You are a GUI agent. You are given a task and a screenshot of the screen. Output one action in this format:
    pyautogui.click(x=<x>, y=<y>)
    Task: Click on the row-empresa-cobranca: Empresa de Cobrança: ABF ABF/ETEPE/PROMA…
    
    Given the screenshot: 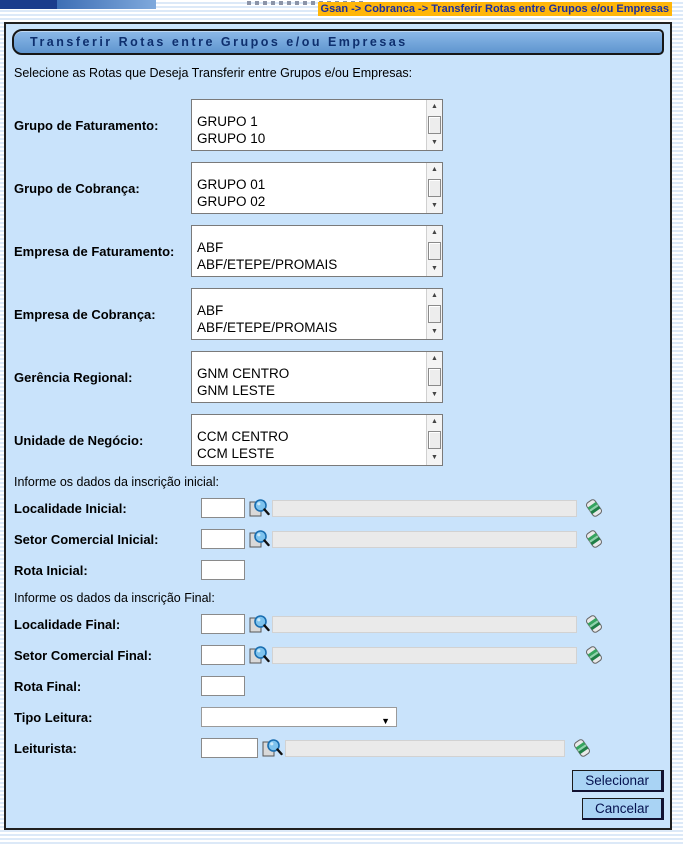 What is the action you would take?
    pyautogui.click(x=342, y=314)
    